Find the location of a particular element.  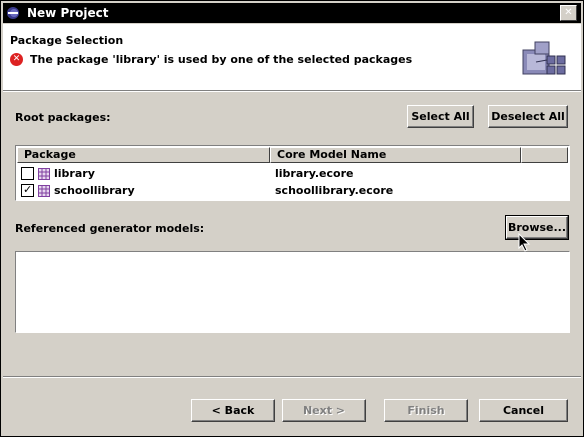

page-title: Package Selection is located at coordinates (67, 40).